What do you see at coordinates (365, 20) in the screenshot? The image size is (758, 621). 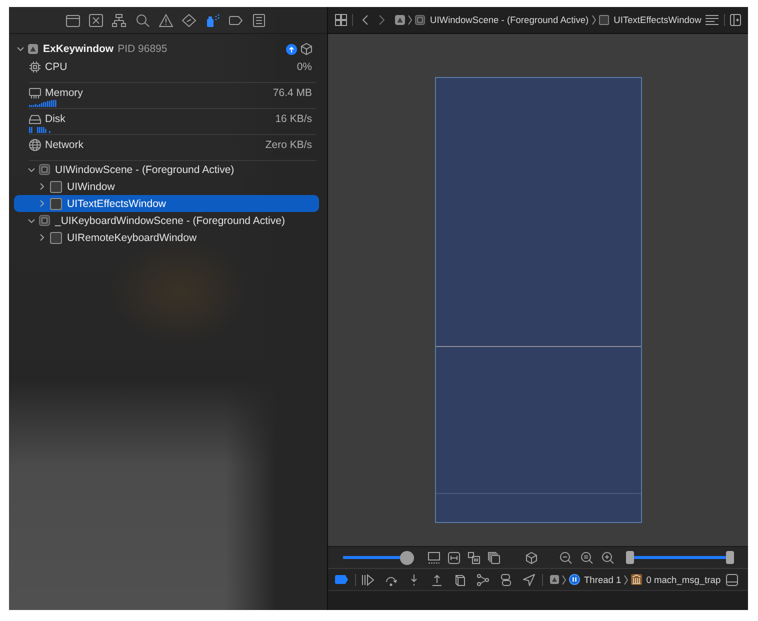 I see `back-icon` at bounding box center [365, 20].